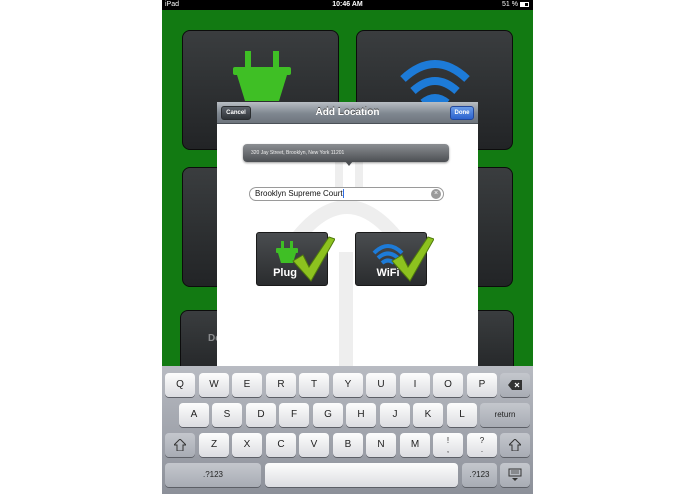 Image resolution: width=695 pixels, height=494 pixels. Describe the element at coordinates (314, 445) in the screenshot. I see `key-v: V` at that location.